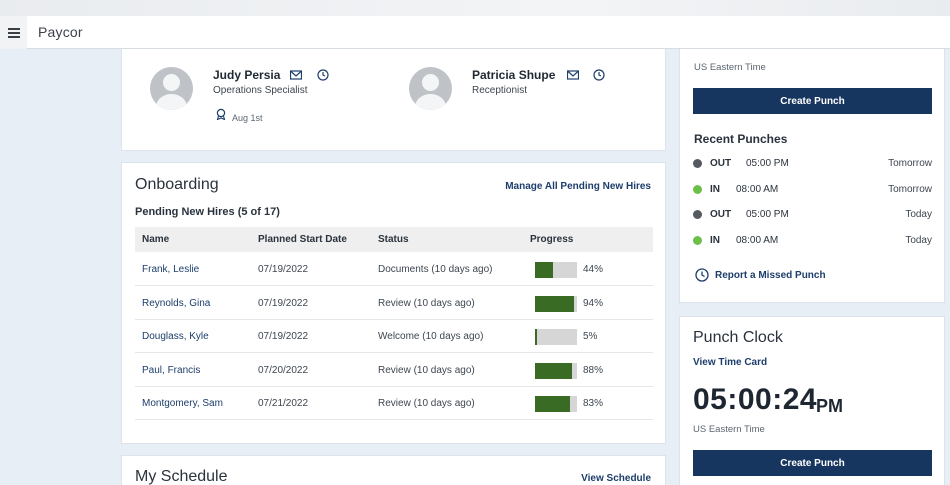 The height and width of the screenshot is (485, 950). What do you see at coordinates (393, 470) in the screenshot?
I see `schedule-card: My Schedule View Schedule` at bounding box center [393, 470].